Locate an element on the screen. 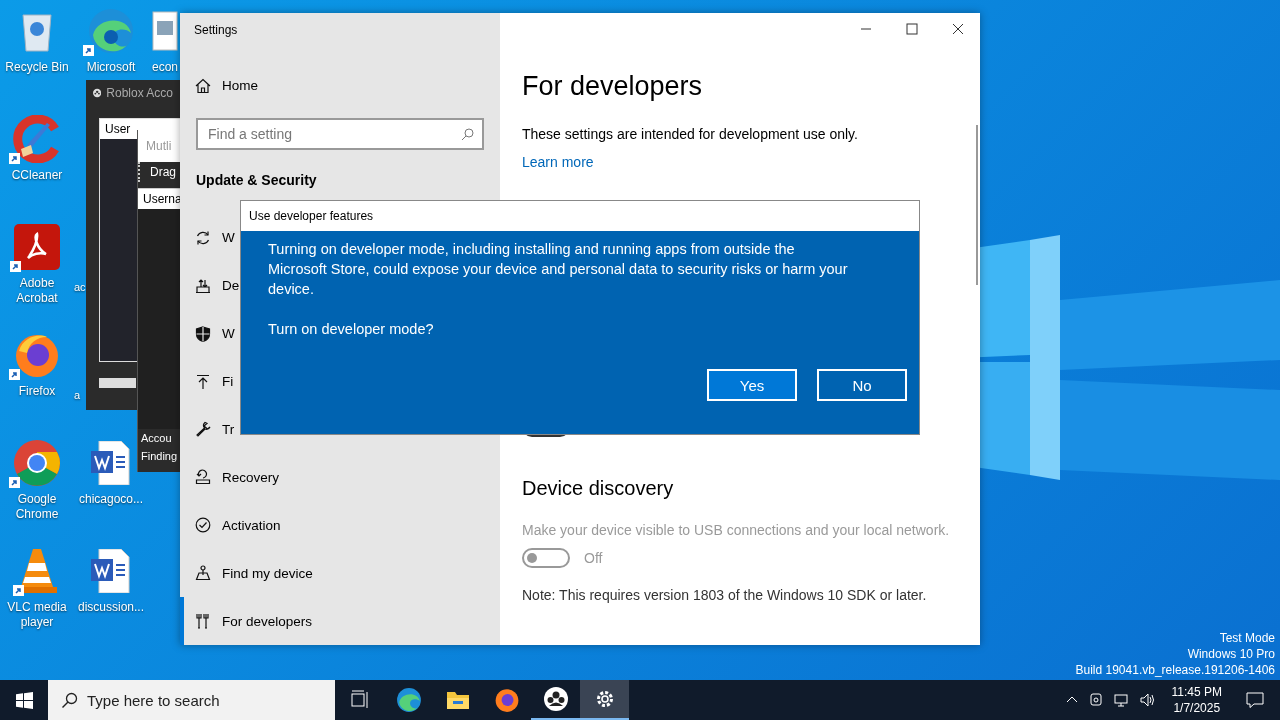 This screenshot has height=720, width=1280. section-heading: Update & Security is located at coordinates (256, 180).